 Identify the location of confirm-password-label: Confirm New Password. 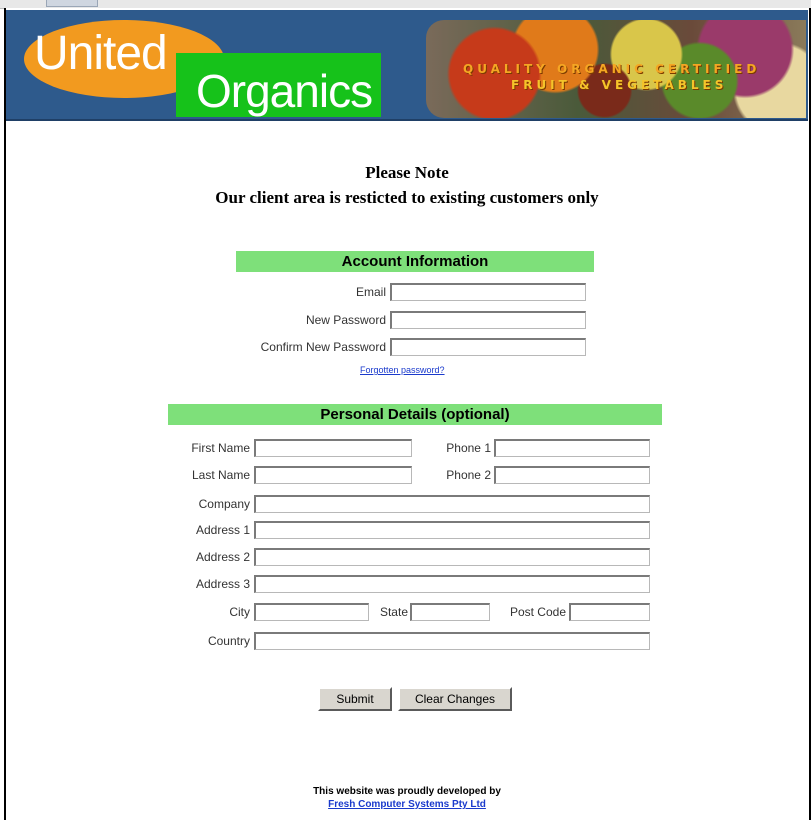
(323, 347).